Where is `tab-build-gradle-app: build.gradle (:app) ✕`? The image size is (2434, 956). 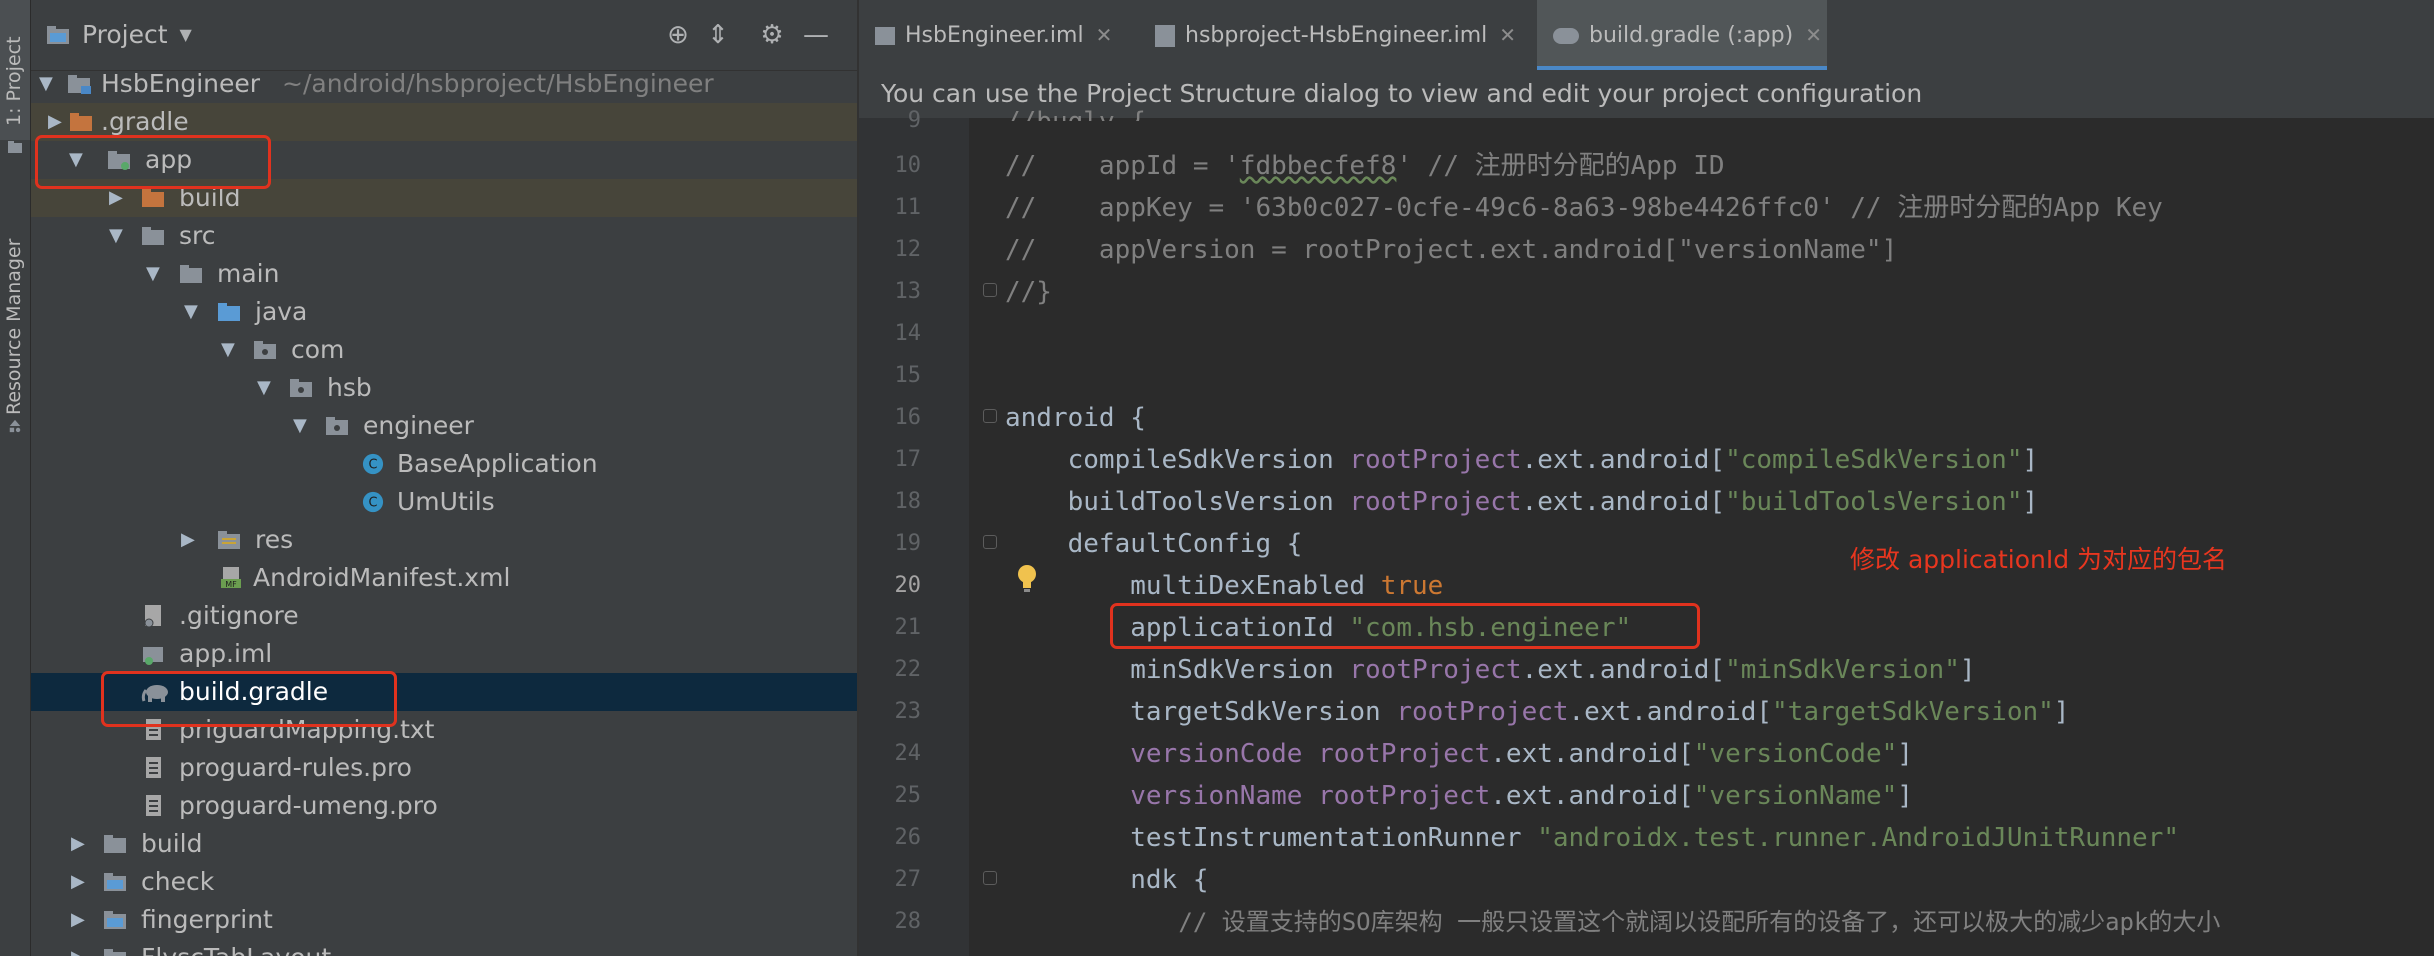
tab-build-gradle-app: build.gradle (:app) ✕ is located at coordinates (1682, 35).